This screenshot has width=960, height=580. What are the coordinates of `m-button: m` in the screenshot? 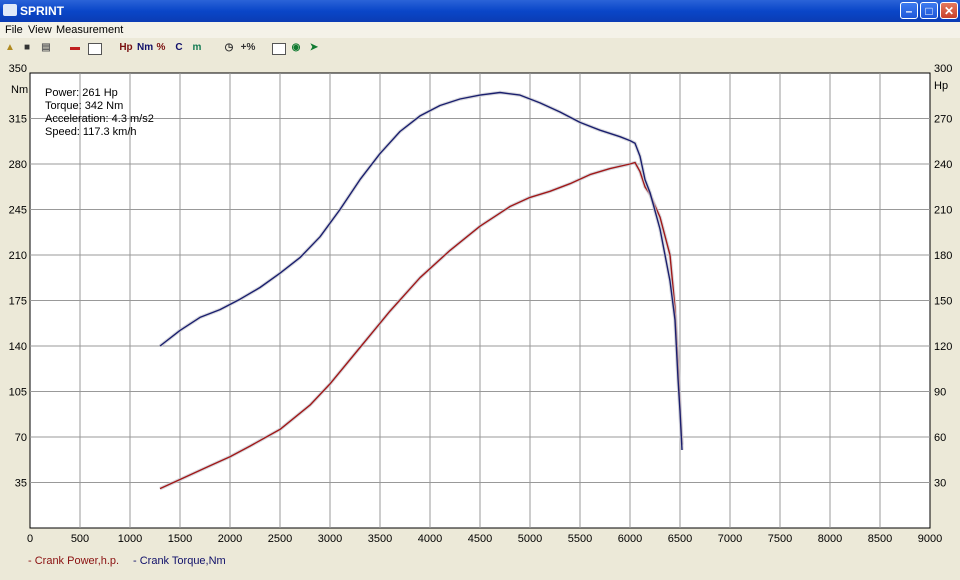 It's located at (197, 48).